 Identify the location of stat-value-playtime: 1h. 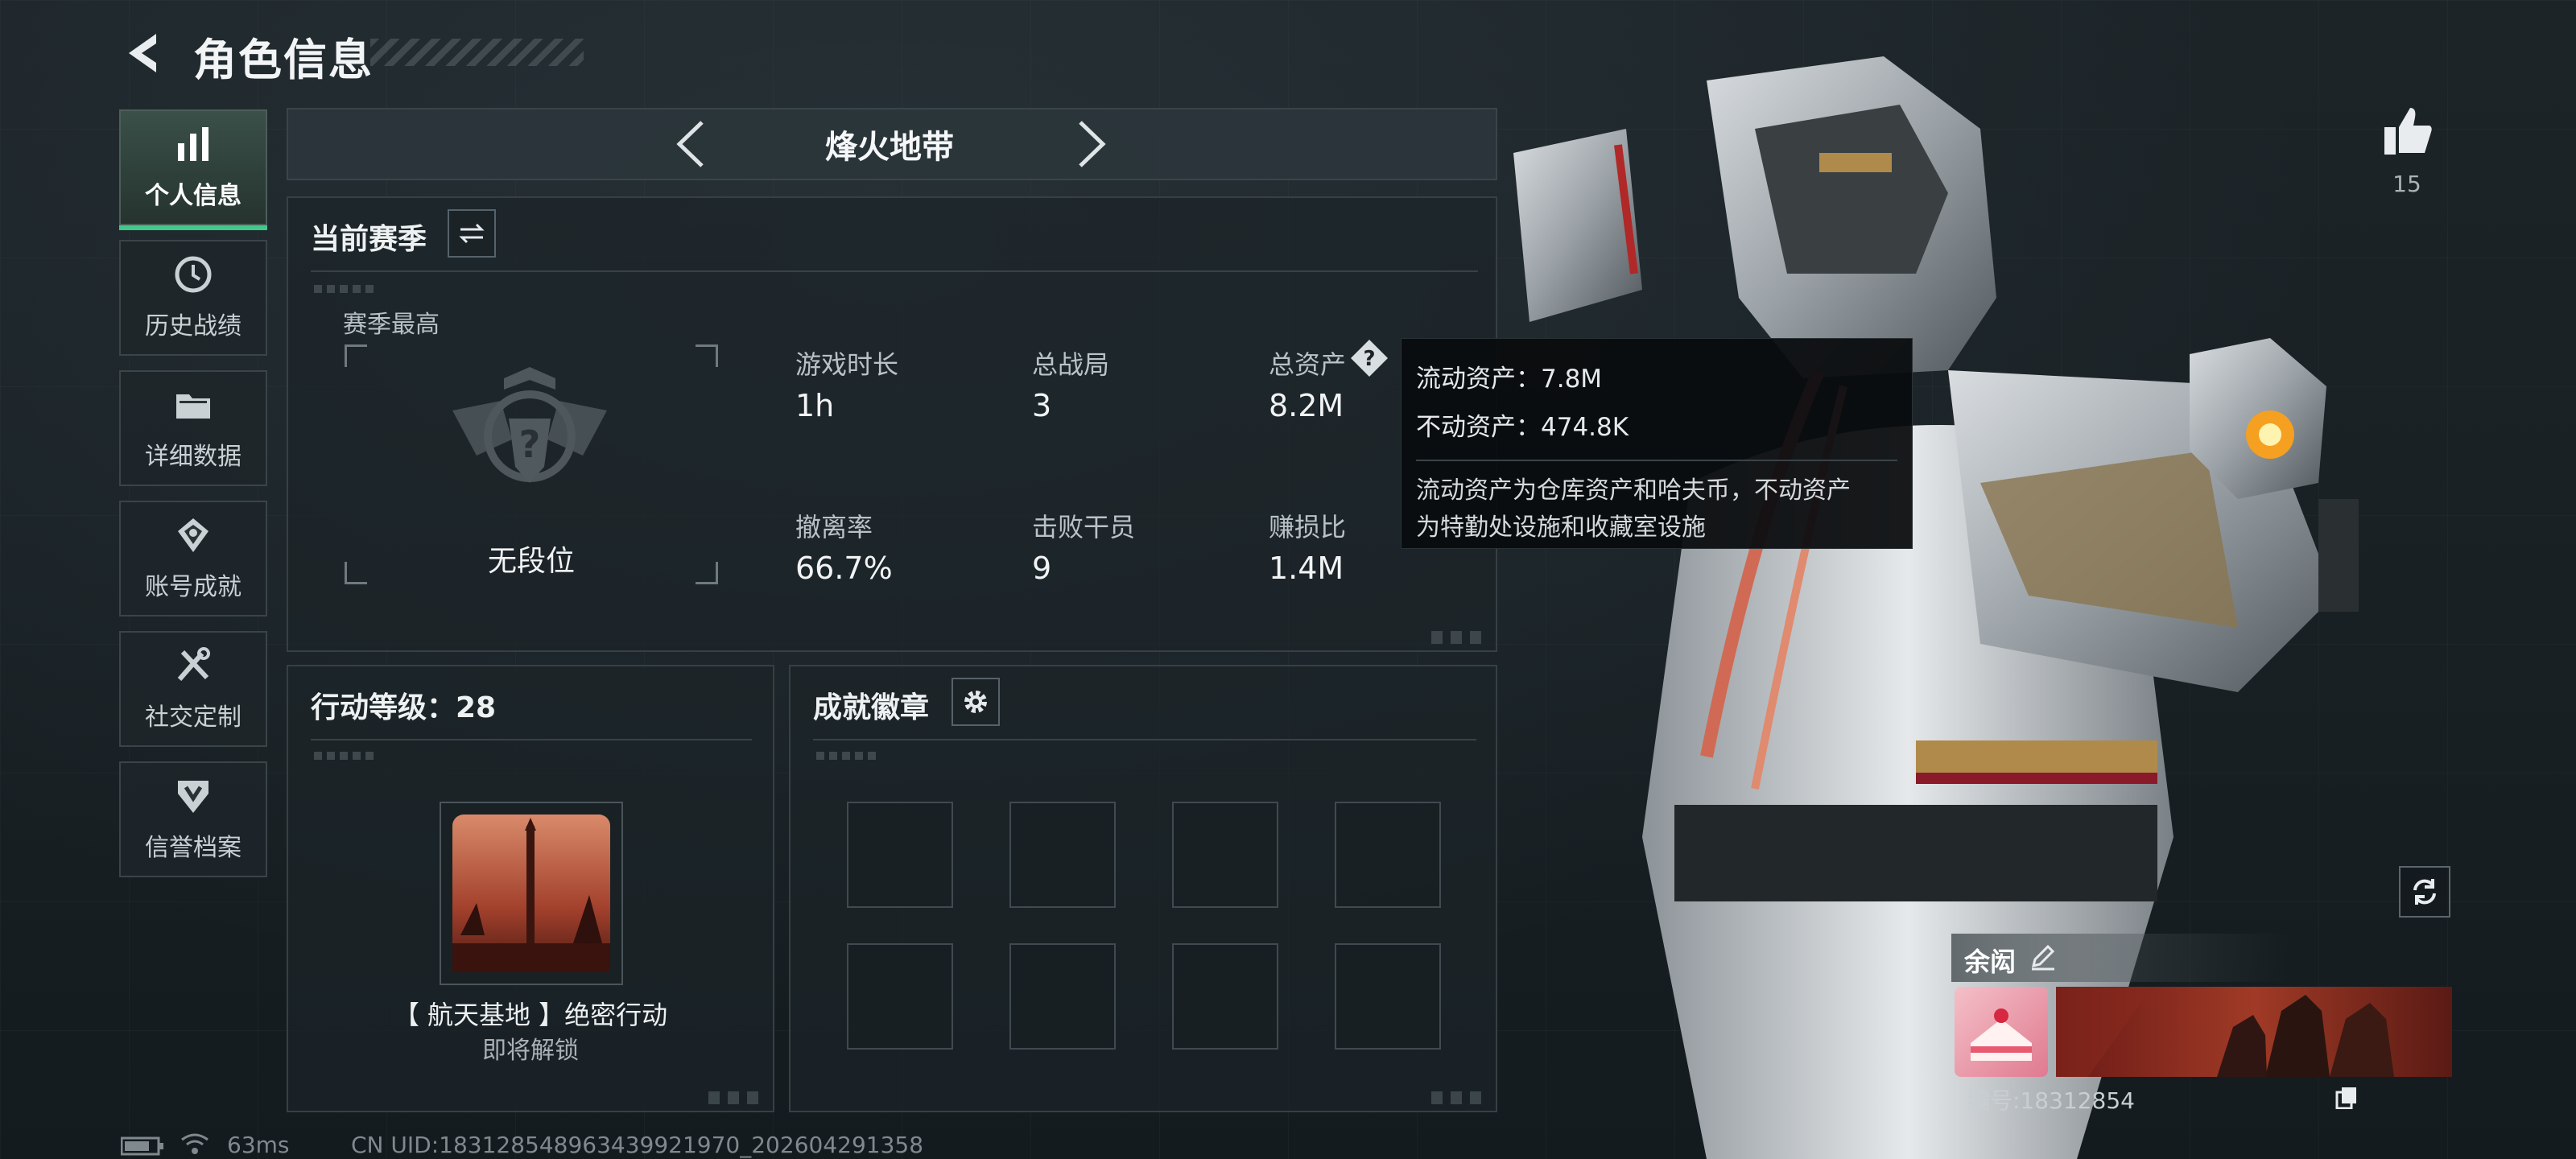
(815, 405).